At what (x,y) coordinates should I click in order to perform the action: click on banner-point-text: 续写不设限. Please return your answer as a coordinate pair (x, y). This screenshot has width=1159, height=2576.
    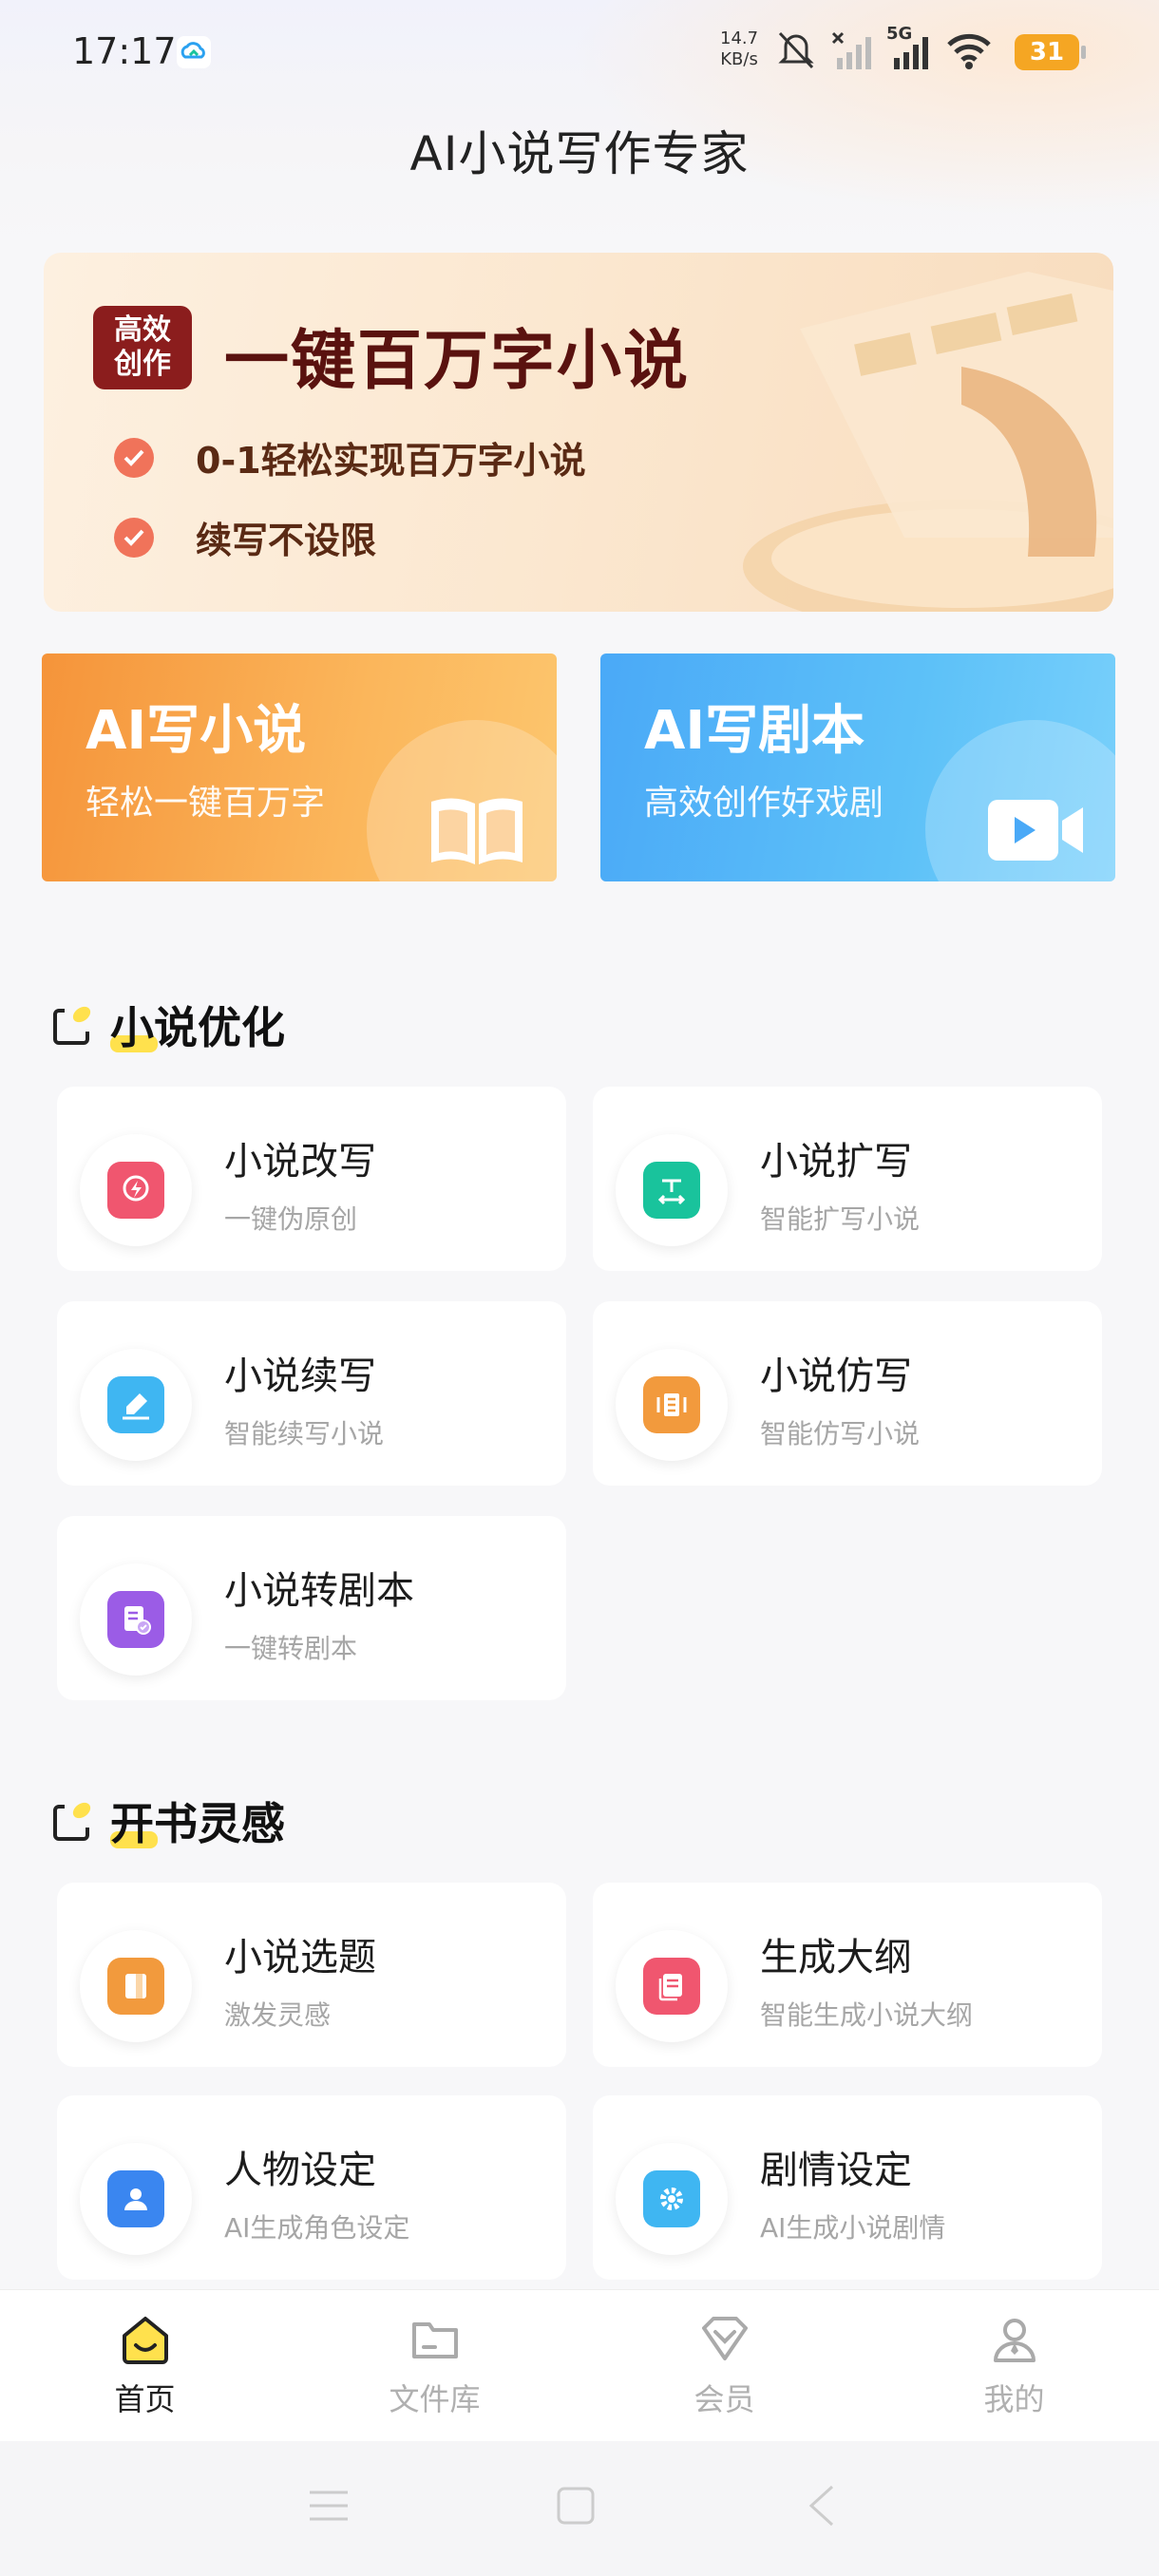
    Looking at the image, I should click on (286, 540).